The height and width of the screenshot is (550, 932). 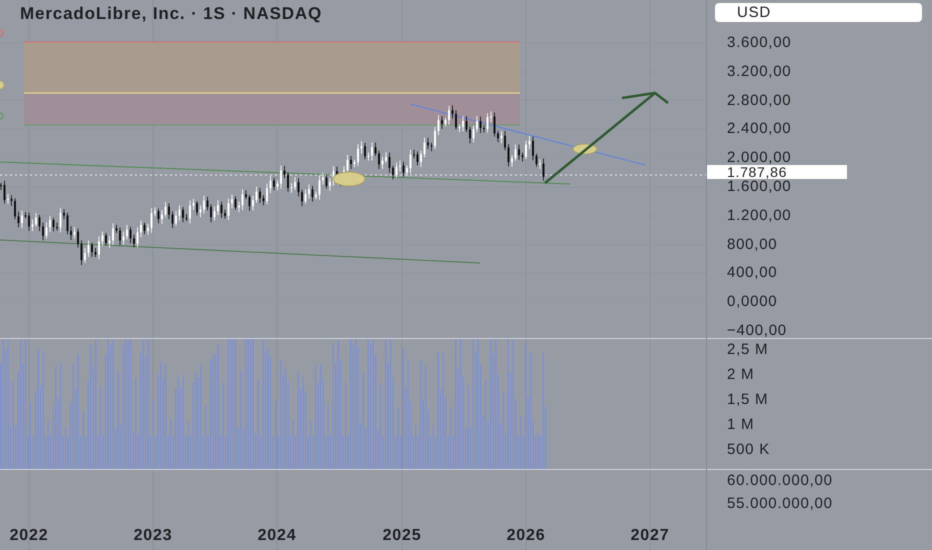 I want to click on year-label: 2023, so click(x=153, y=536).